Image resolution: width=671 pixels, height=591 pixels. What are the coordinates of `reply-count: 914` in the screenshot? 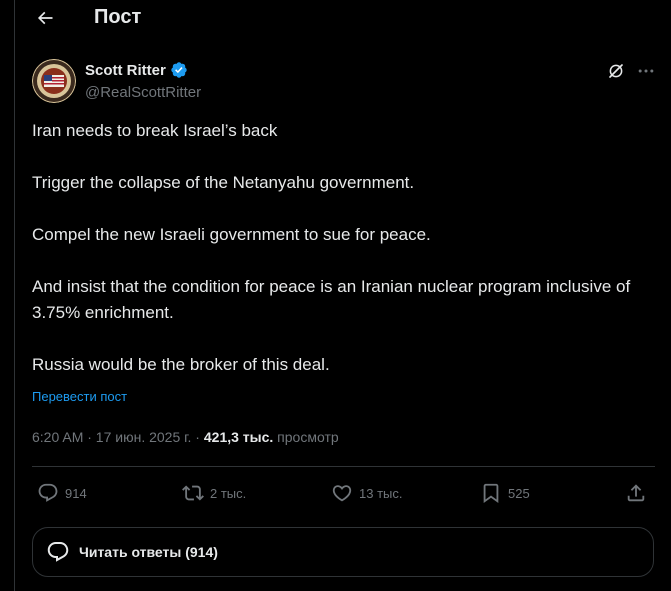 It's located at (76, 493).